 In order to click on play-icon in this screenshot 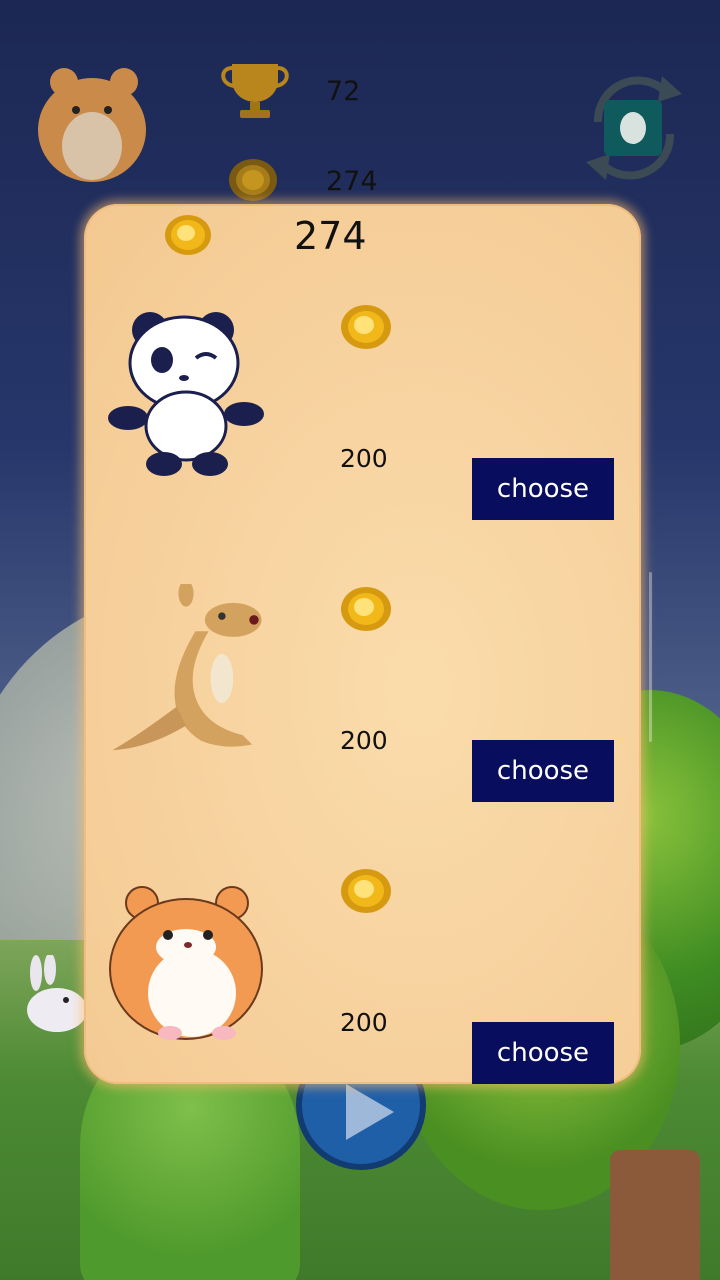, I will do `click(370, 1112)`.